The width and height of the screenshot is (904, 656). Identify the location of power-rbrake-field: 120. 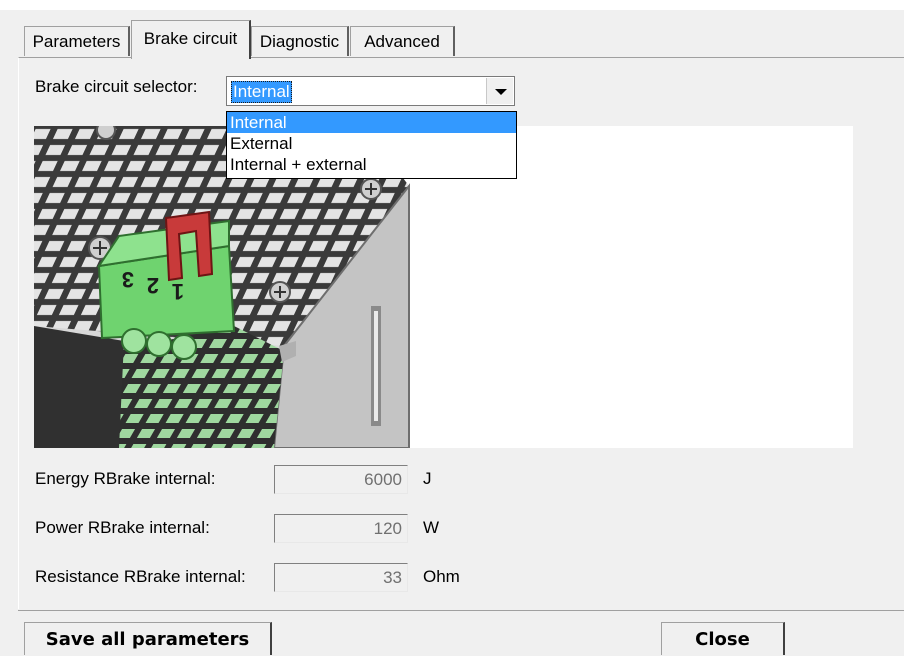
(341, 528).